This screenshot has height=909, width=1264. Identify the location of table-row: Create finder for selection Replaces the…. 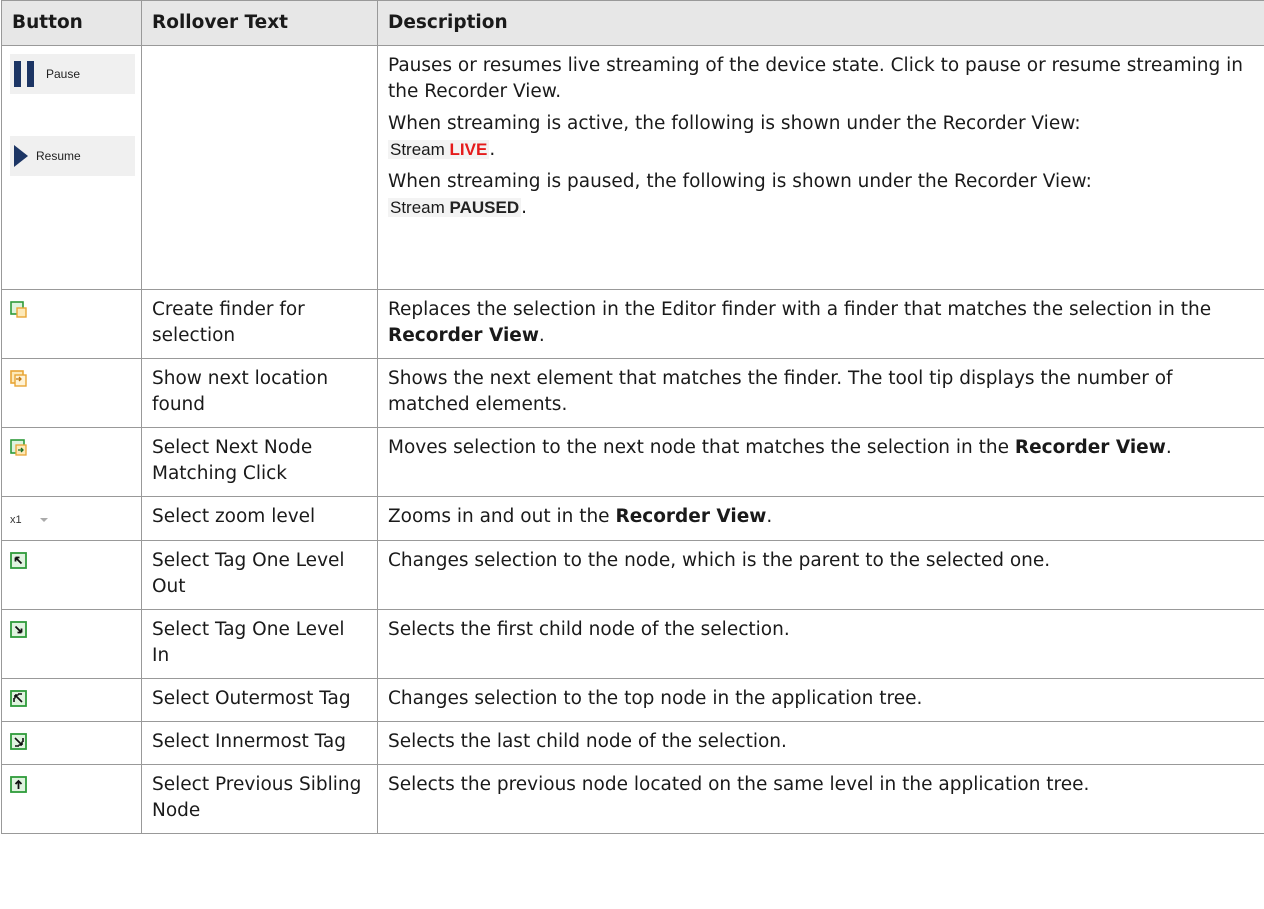
(632, 324).